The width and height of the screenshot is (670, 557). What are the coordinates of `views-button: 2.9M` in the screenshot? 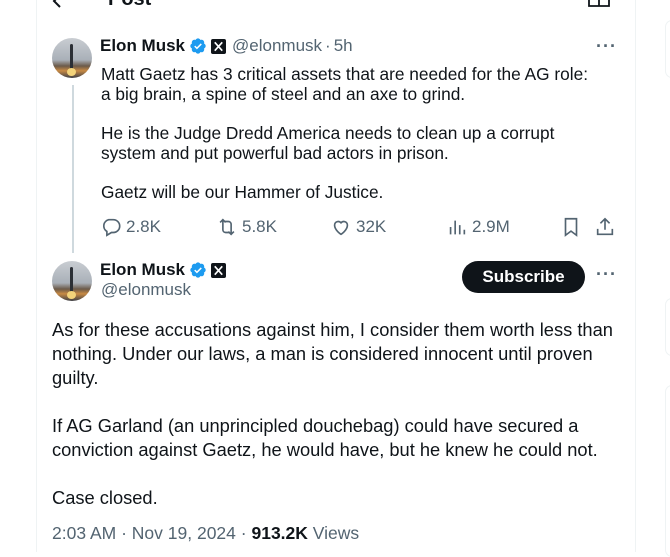 It's located at (478, 227).